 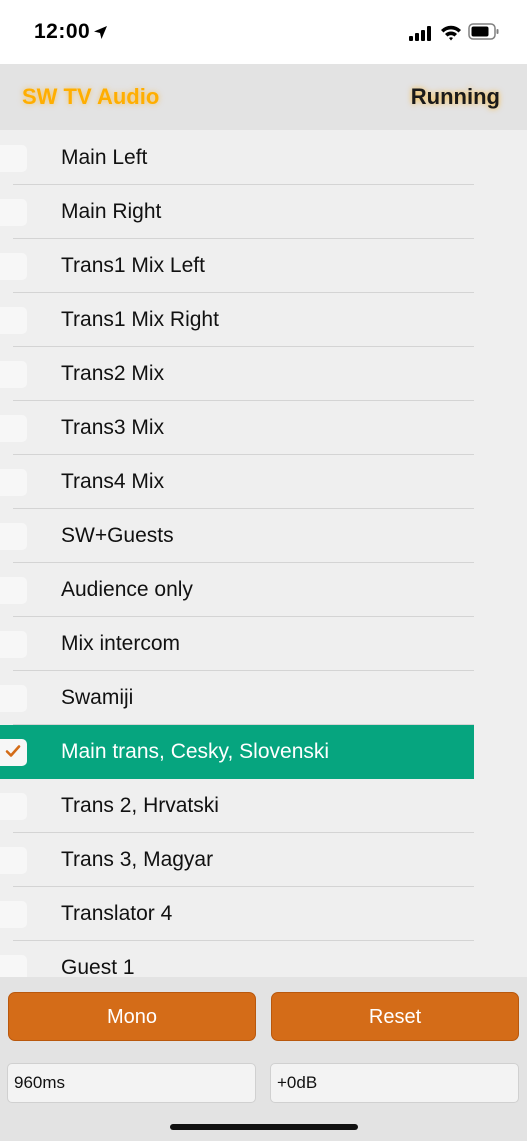 What do you see at coordinates (237, 959) in the screenshot?
I see `channel-row: Guest 1` at bounding box center [237, 959].